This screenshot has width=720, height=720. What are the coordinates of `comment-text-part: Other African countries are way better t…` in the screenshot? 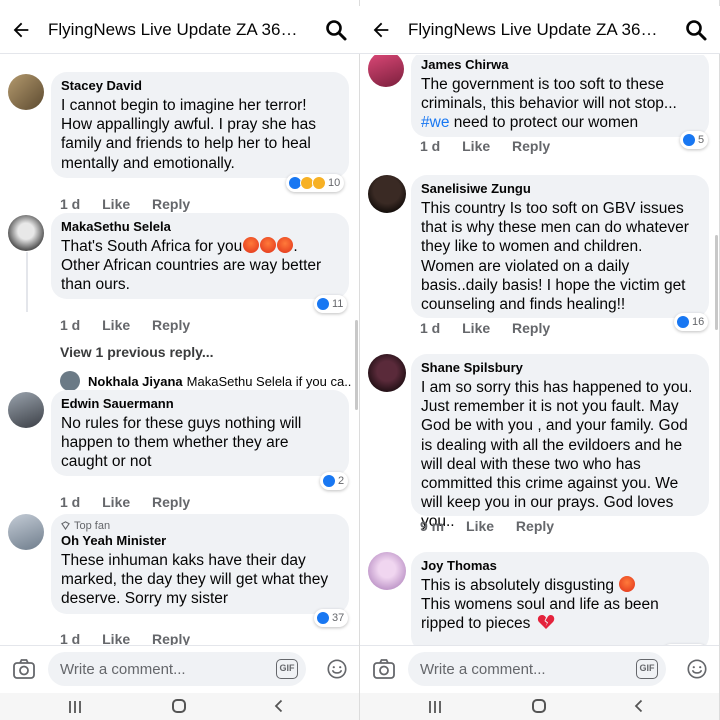 It's located at (191, 275).